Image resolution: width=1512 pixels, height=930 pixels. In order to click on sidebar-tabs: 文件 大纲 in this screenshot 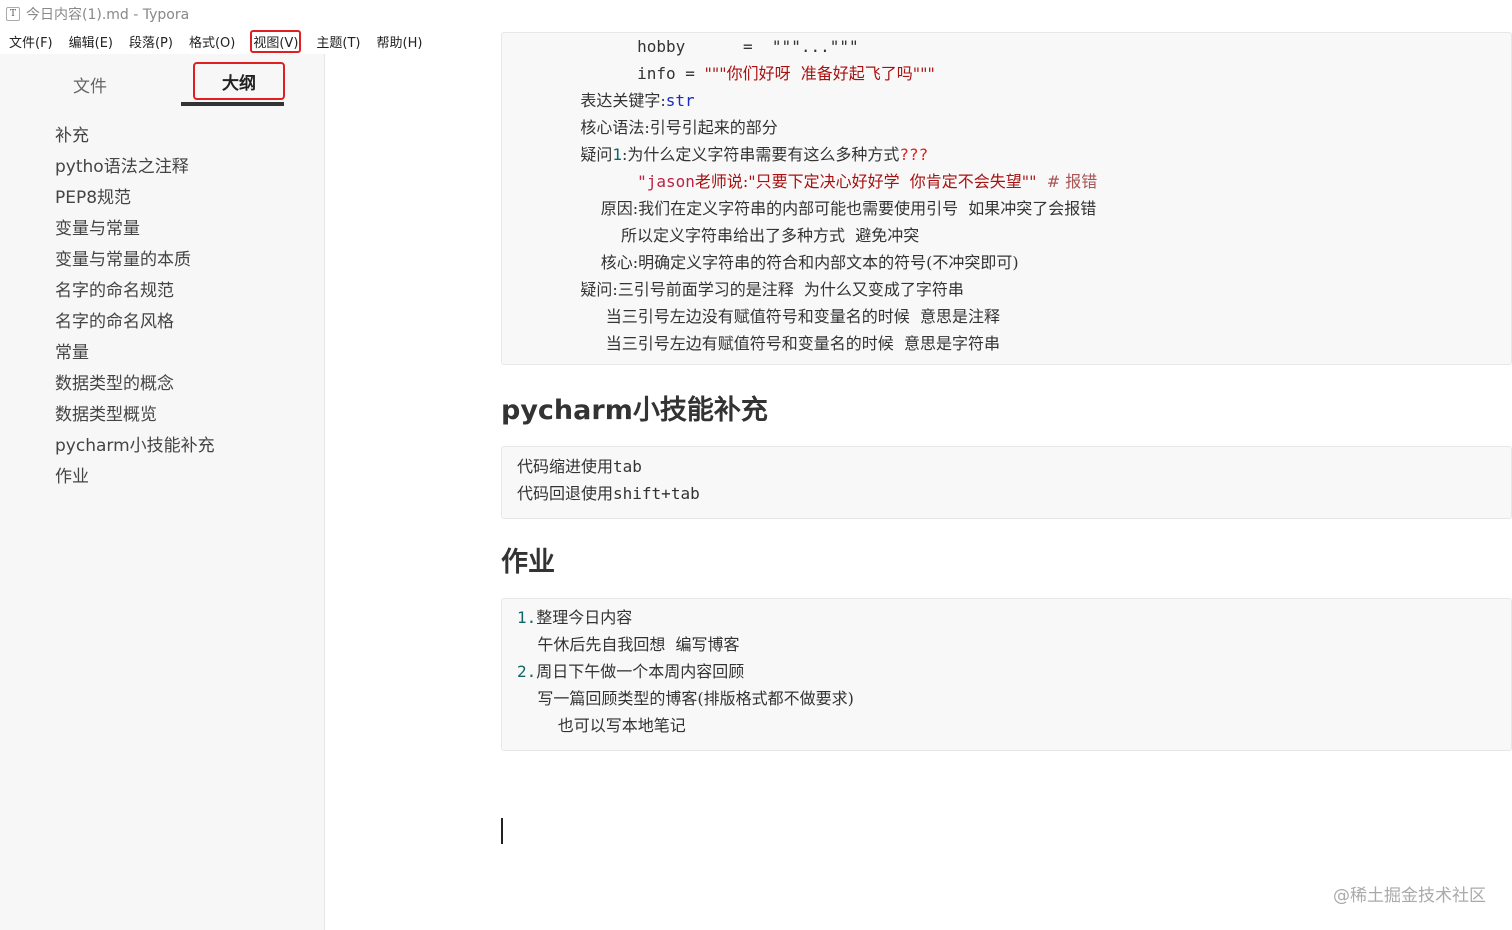, I will do `click(162, 81)`.